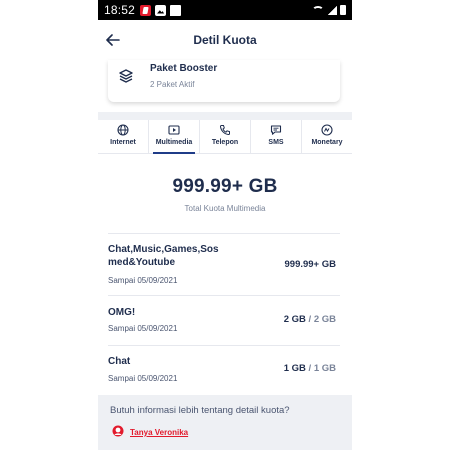 This screenshot has height=450, width=450. What do you see at coordinates (324, 368) in the screenshot?
I see `quota-total: 1 GB` at bounding box center [324, 368].